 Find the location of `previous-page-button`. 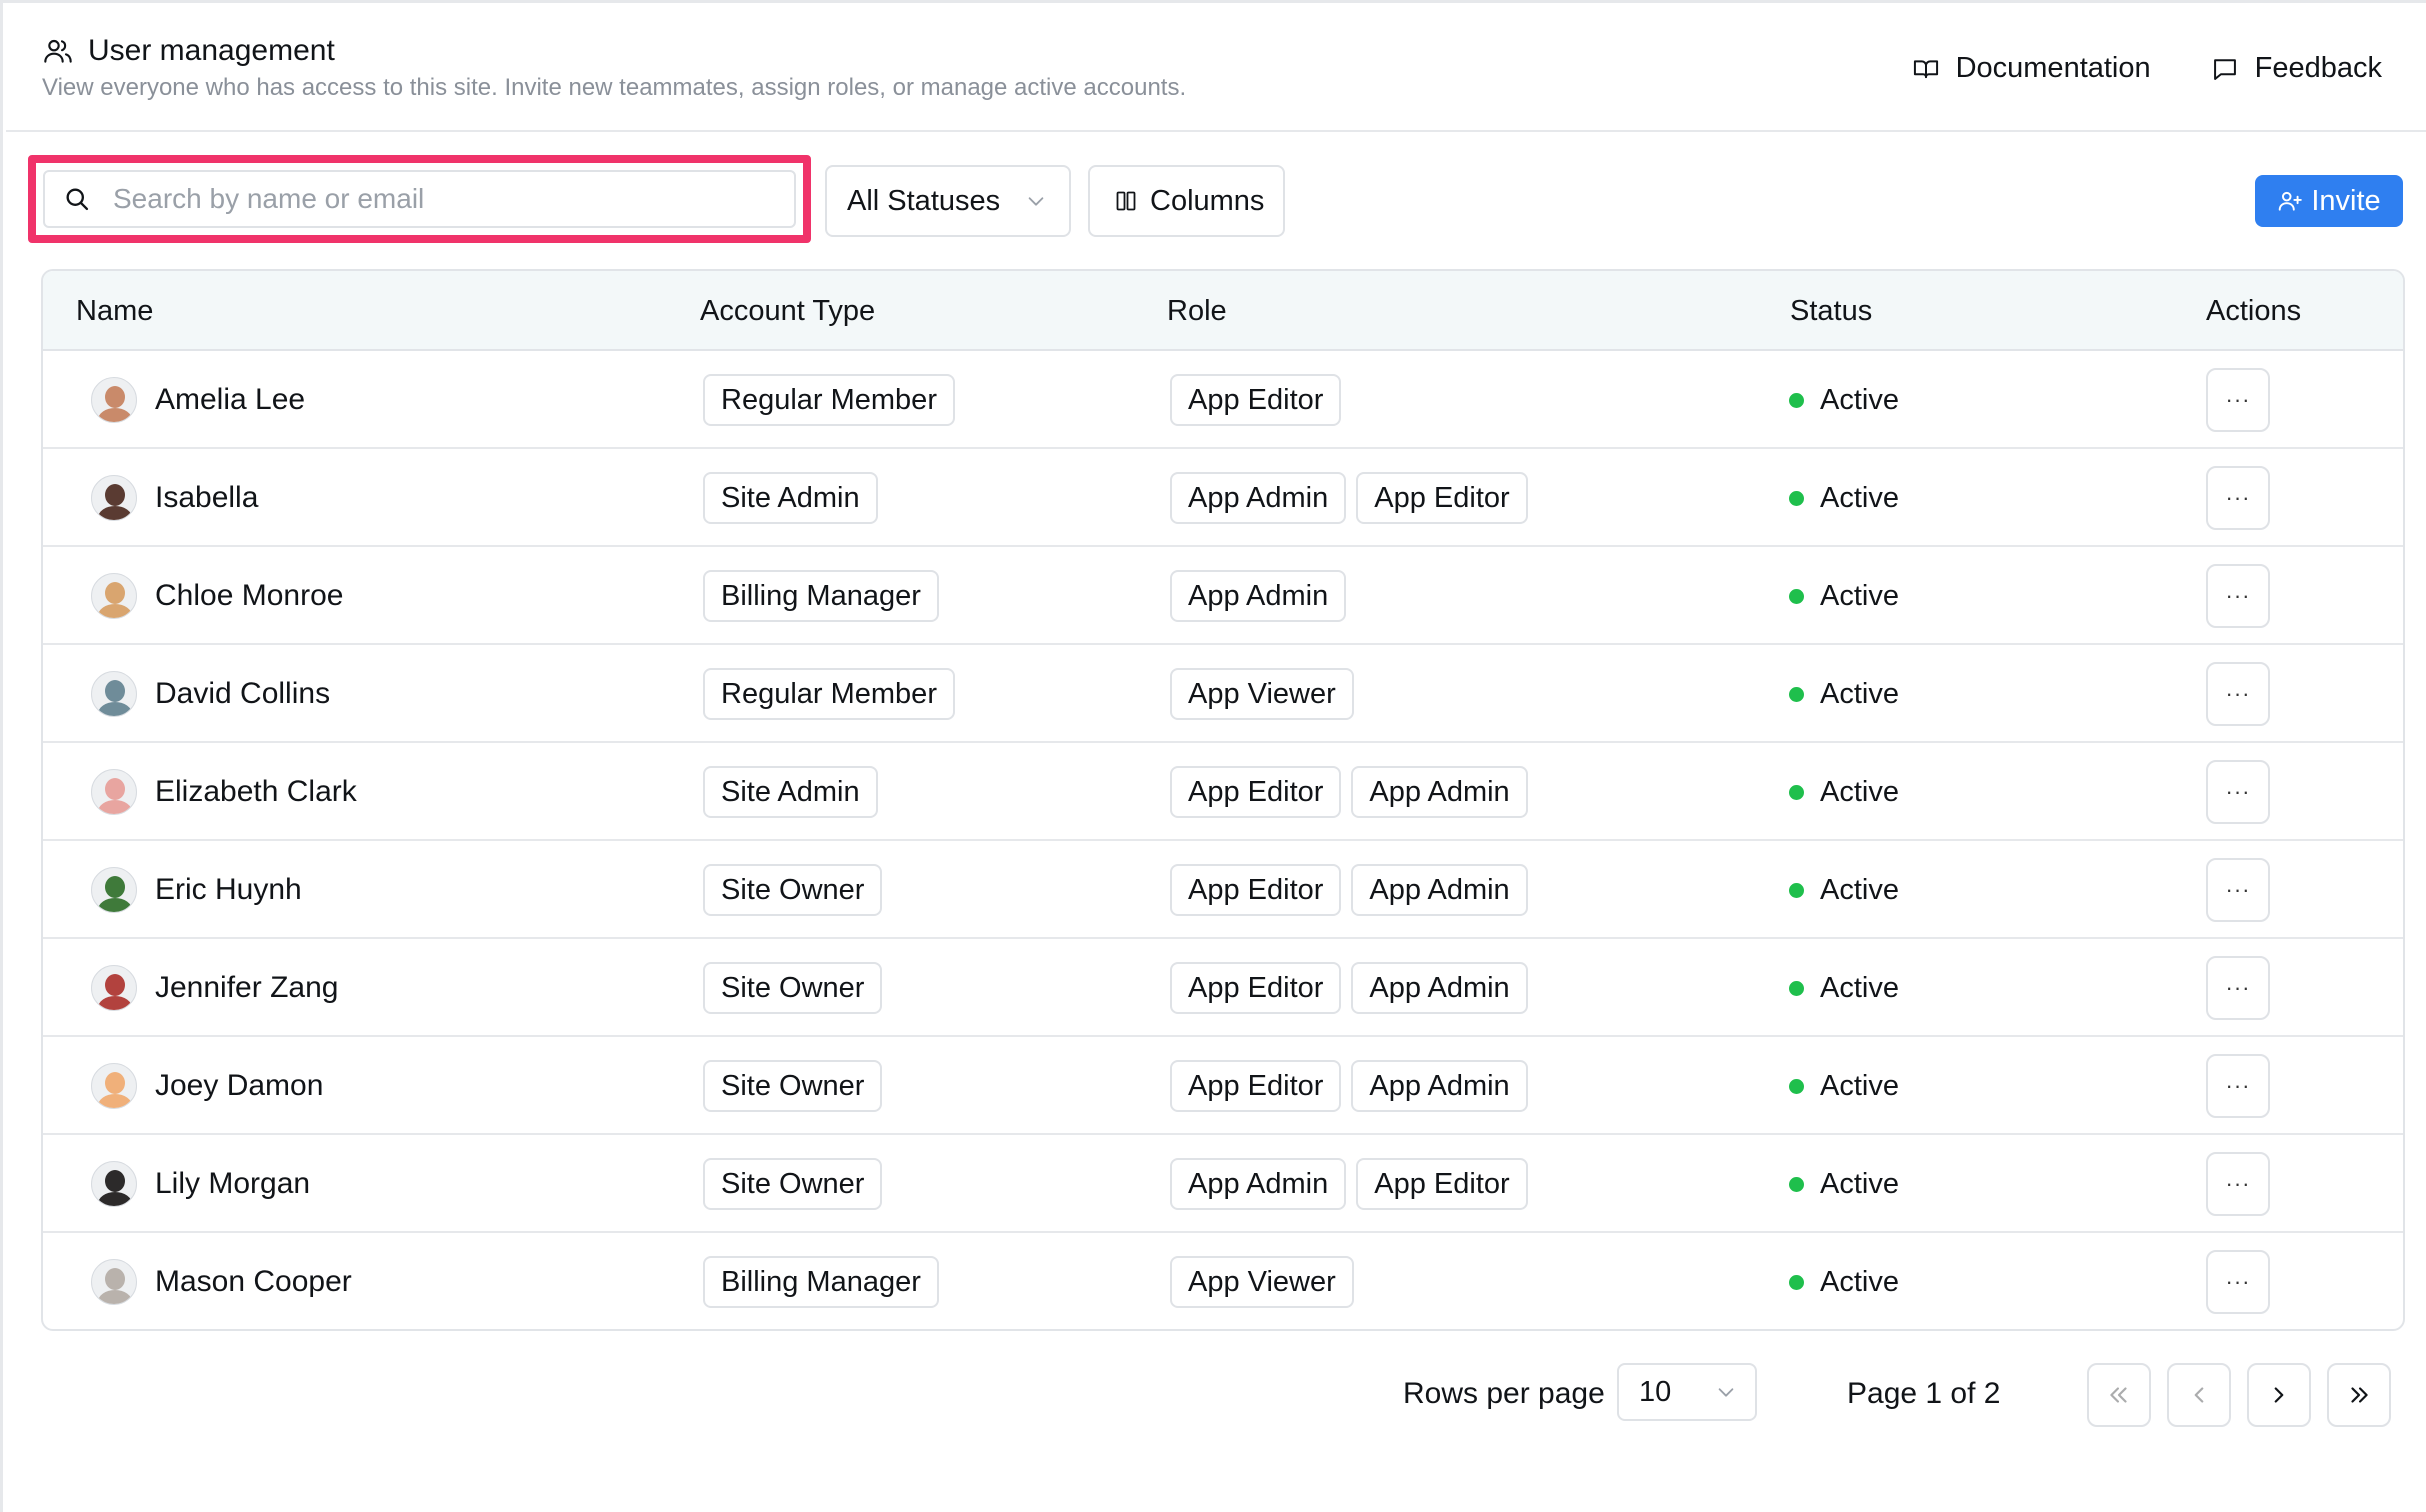

previous-page-button is located at coordinates (2199, 1395).